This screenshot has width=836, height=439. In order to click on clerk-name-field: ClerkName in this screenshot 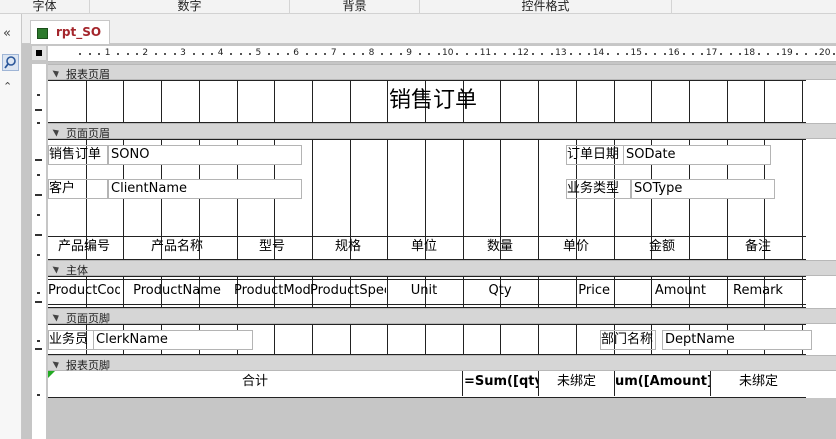, I will do `click(173, 340)`.